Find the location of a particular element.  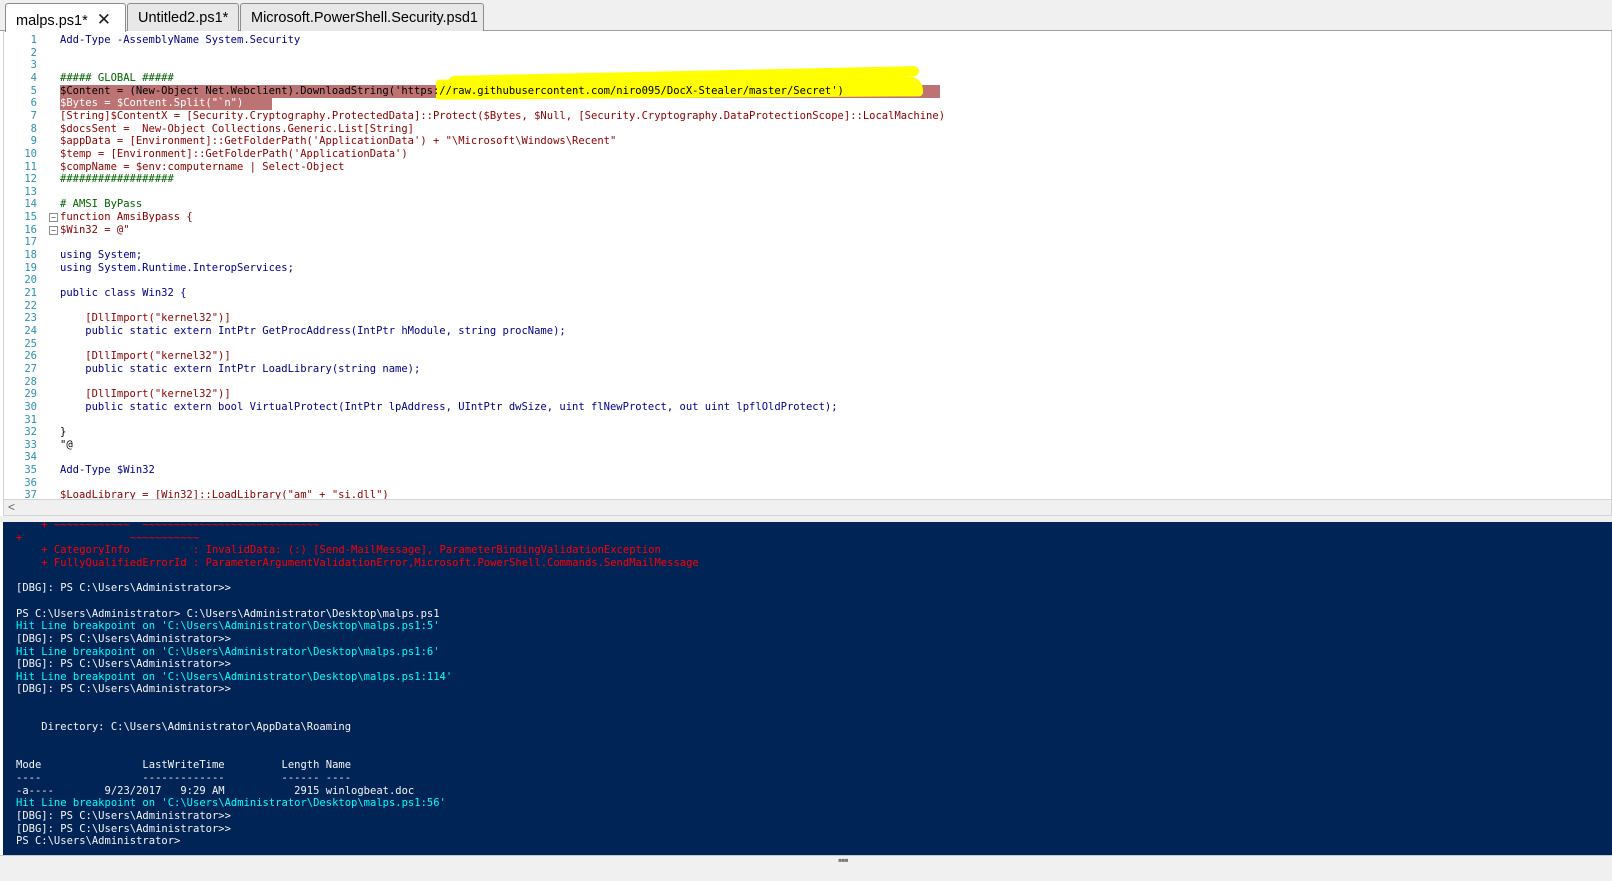

tab-label: Microsoft.PowerShell.Security.psd1 is located at coordinates (364, 18).